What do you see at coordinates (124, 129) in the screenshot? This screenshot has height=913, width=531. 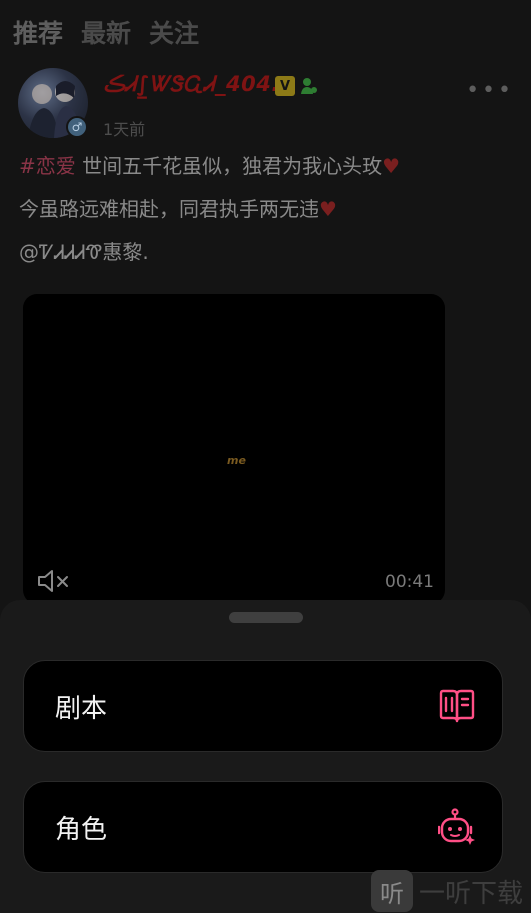 I see `post-time: 1天前` at bounding box center [124, 129].